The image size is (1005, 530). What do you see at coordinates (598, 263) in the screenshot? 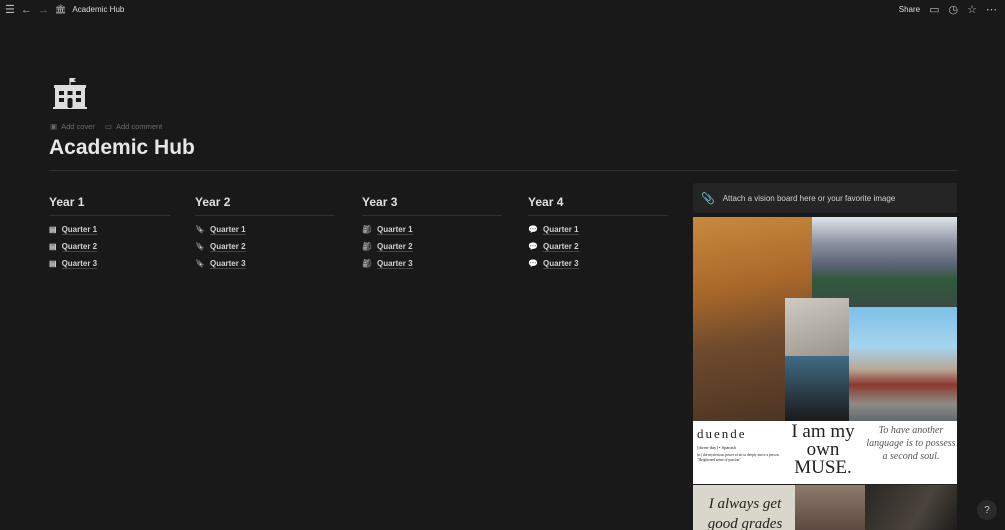
I see `page-link-quarter: 💬 Quarter 3` at bounding box center [598, 263].